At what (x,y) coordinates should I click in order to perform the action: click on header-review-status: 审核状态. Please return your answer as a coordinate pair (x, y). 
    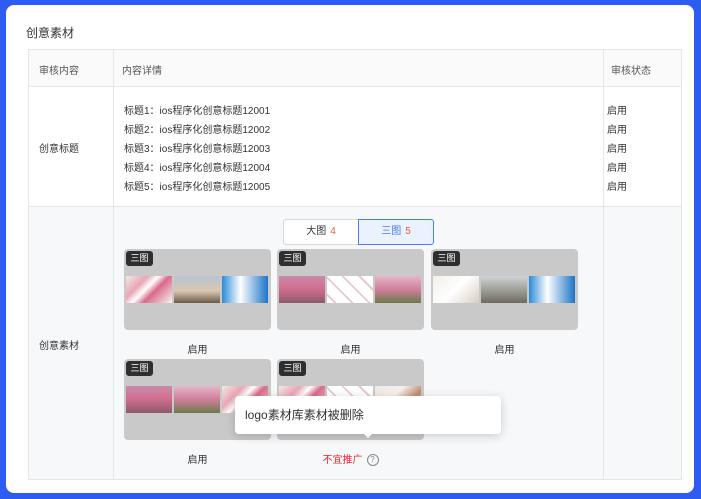
    Looking at the image, I should click on (631, 71).